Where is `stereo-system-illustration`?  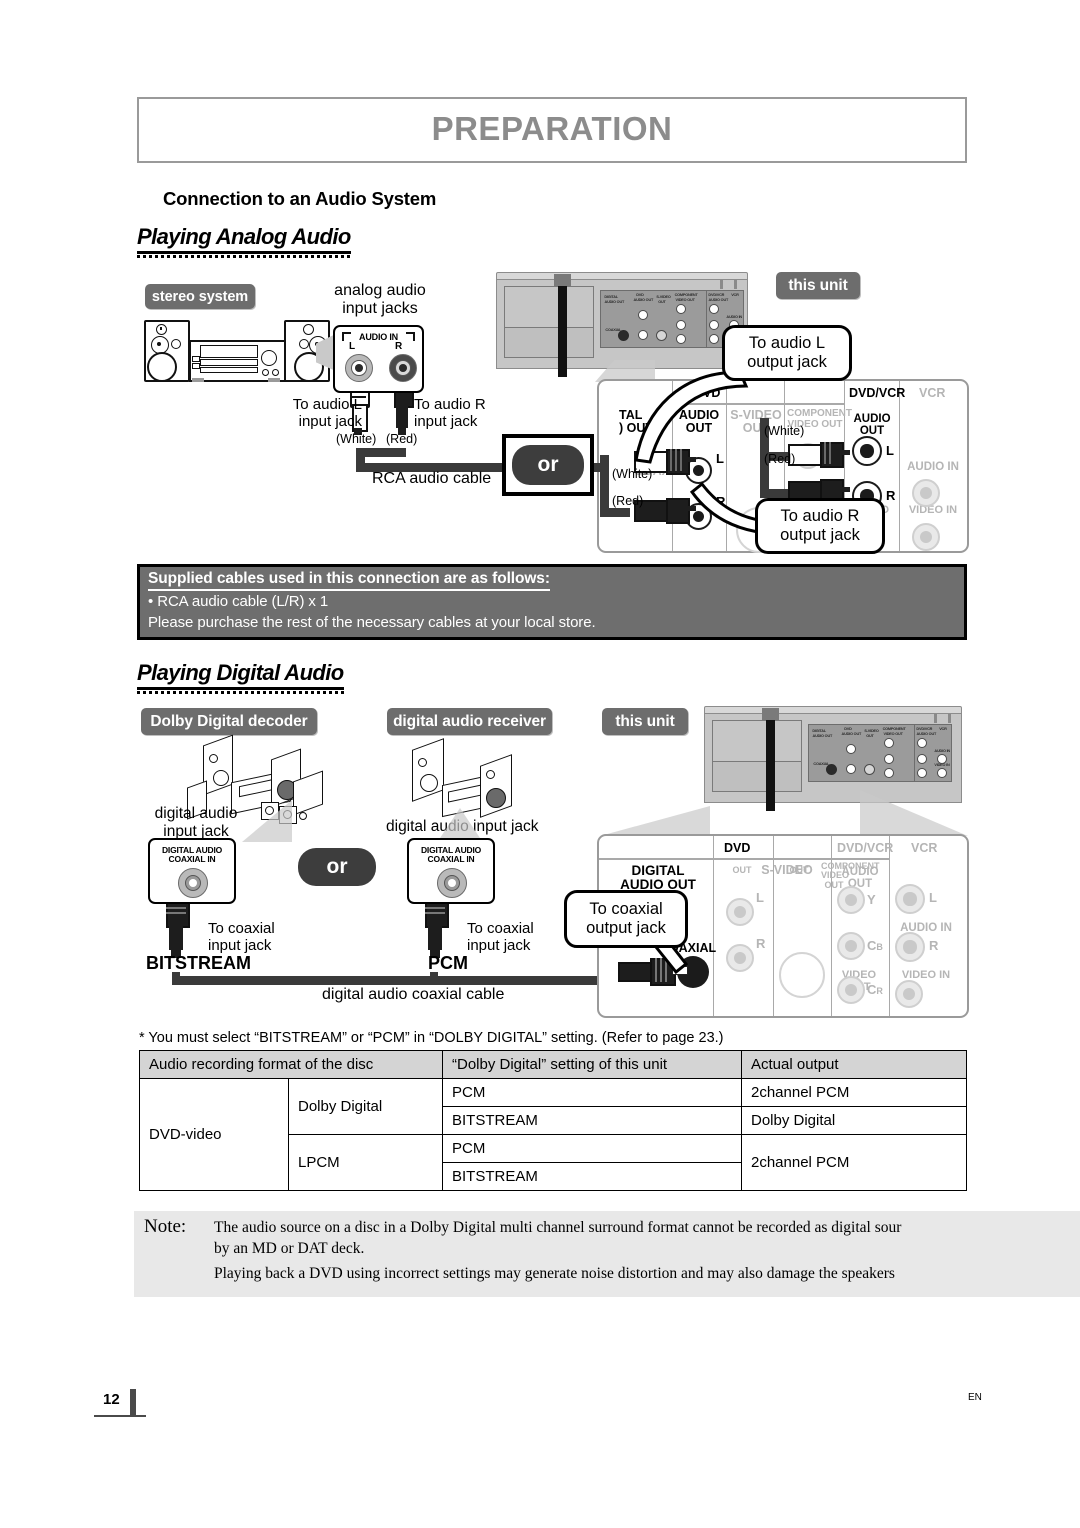
stereo-system-illustration is located at coordinates (237, 350).